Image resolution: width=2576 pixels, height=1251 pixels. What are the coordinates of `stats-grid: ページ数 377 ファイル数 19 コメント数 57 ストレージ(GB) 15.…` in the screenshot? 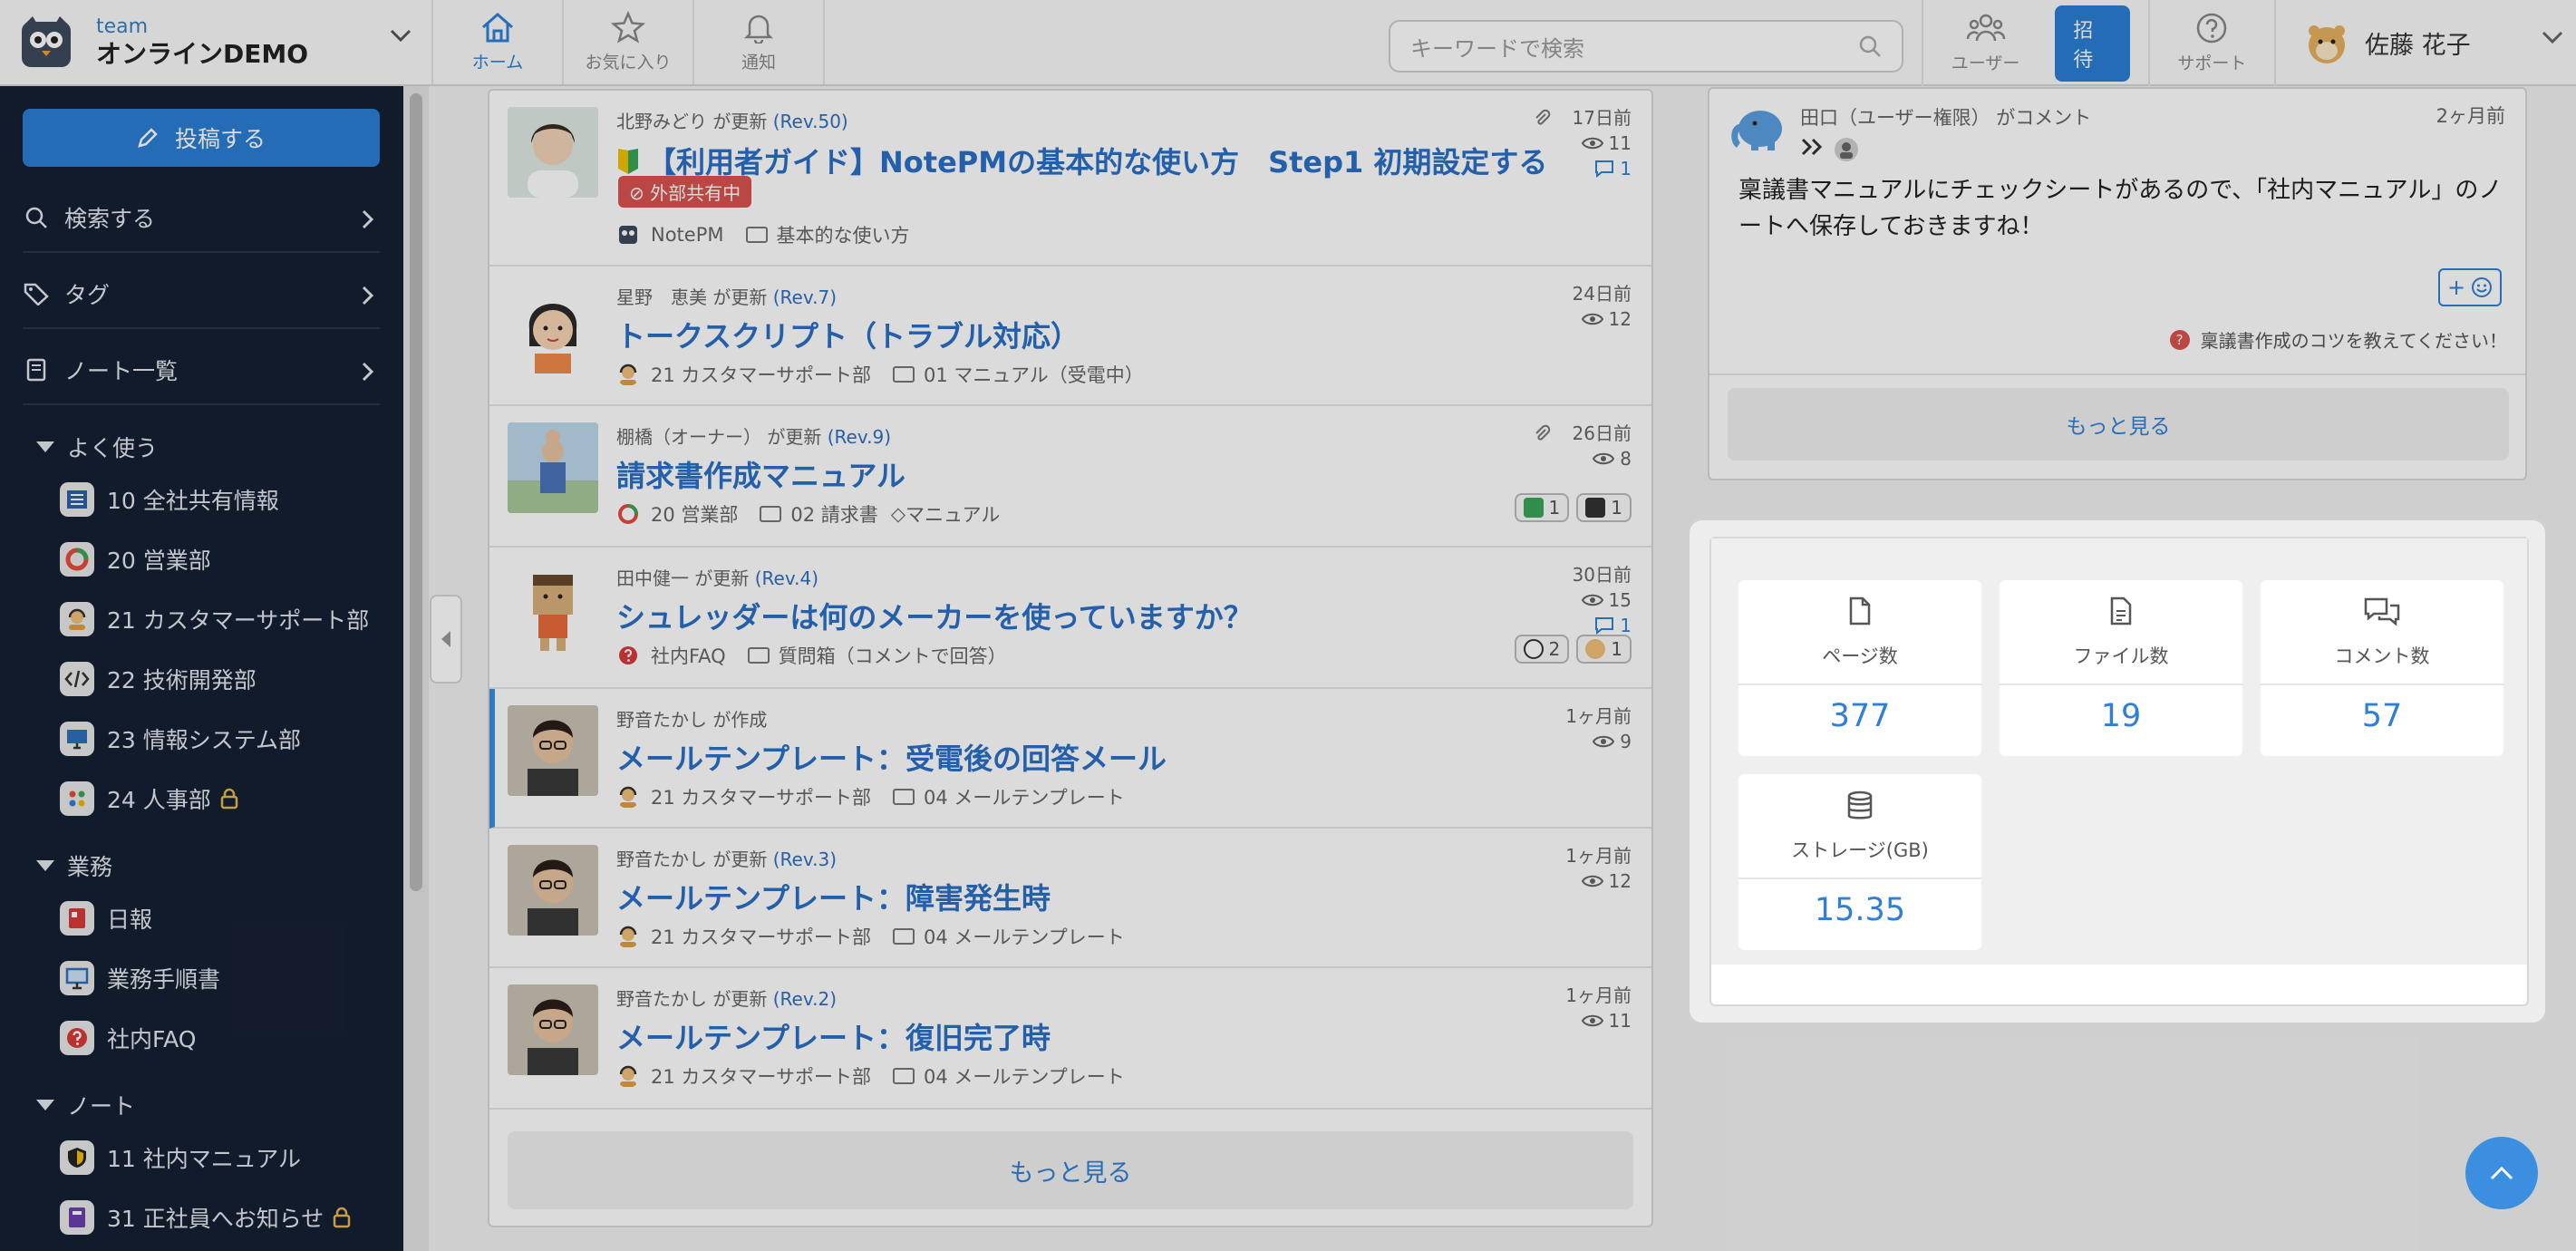 It's located at (2119, 751).